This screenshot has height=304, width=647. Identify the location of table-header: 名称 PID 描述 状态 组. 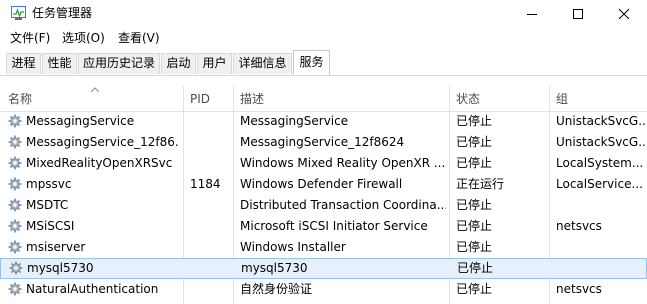
(323, 99).